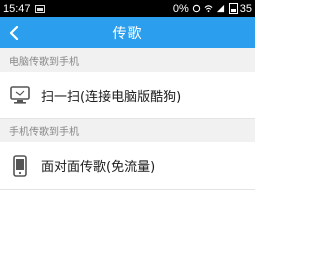 This screenshot has height=256, width=320. Describe the element at coordinates (98, 167) in the screenshot. I see `face-to-face-label: 面对面传歌(免流量)` at that location.